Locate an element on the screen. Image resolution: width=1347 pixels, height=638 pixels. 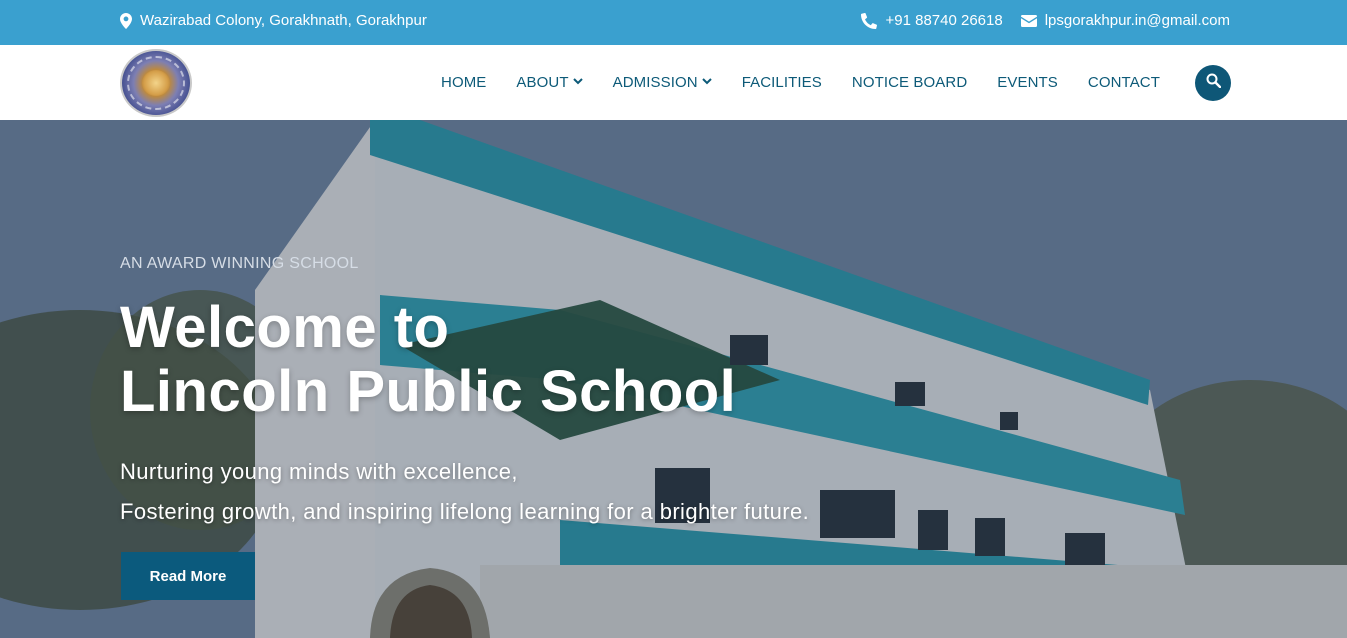
search-icon is located at coordinates (1213, 83).